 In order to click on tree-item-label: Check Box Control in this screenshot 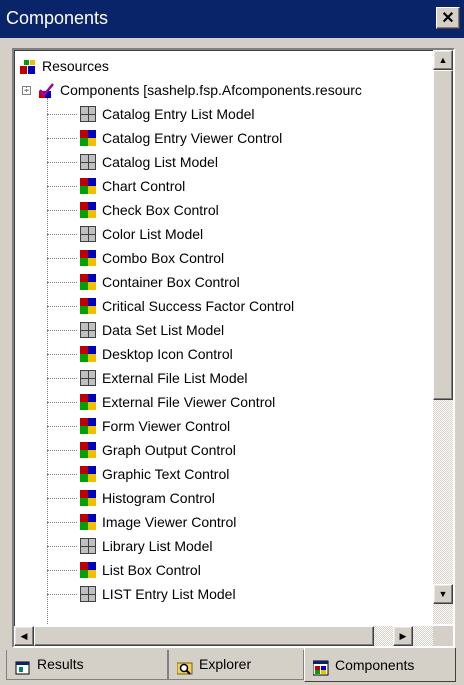, I will do `click(160, 210)`.